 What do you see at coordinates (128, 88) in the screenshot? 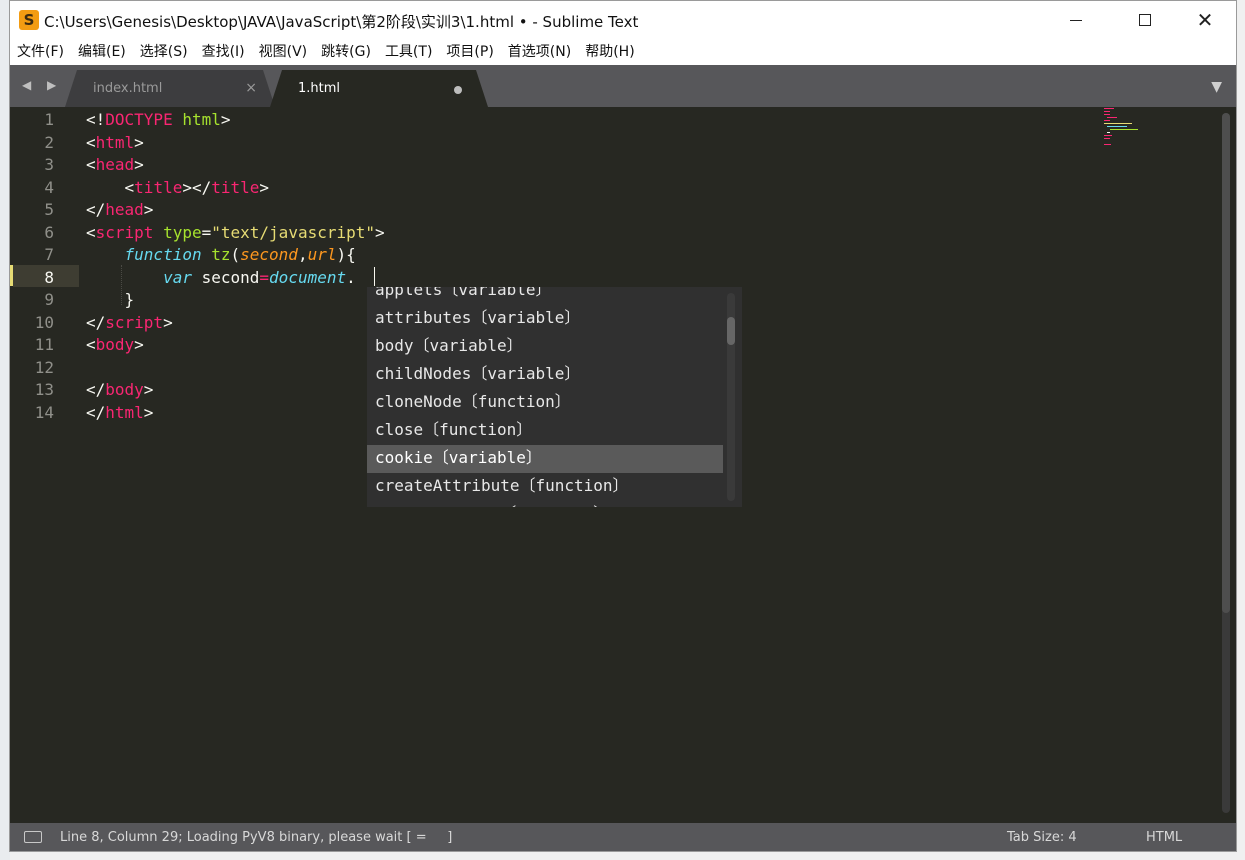
I see `tab-label: index.html` at bounding box center [128, 88].